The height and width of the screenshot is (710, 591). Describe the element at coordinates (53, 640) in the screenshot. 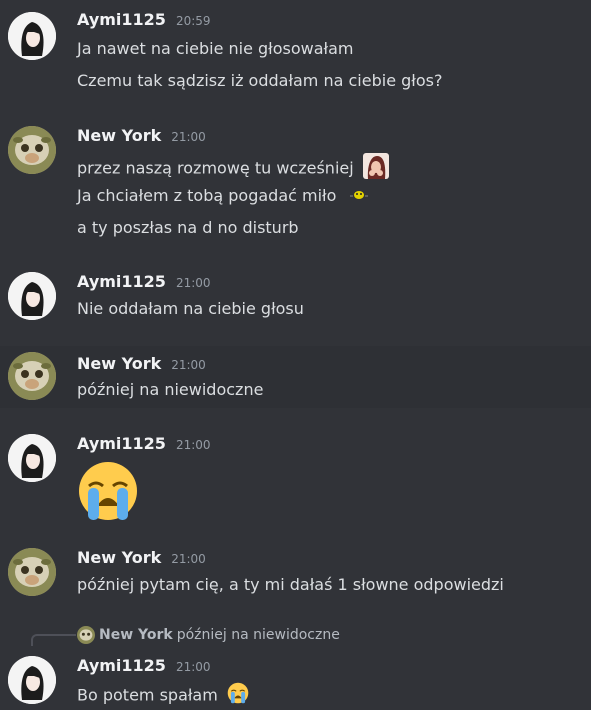

I see `reply-spine` at that location.